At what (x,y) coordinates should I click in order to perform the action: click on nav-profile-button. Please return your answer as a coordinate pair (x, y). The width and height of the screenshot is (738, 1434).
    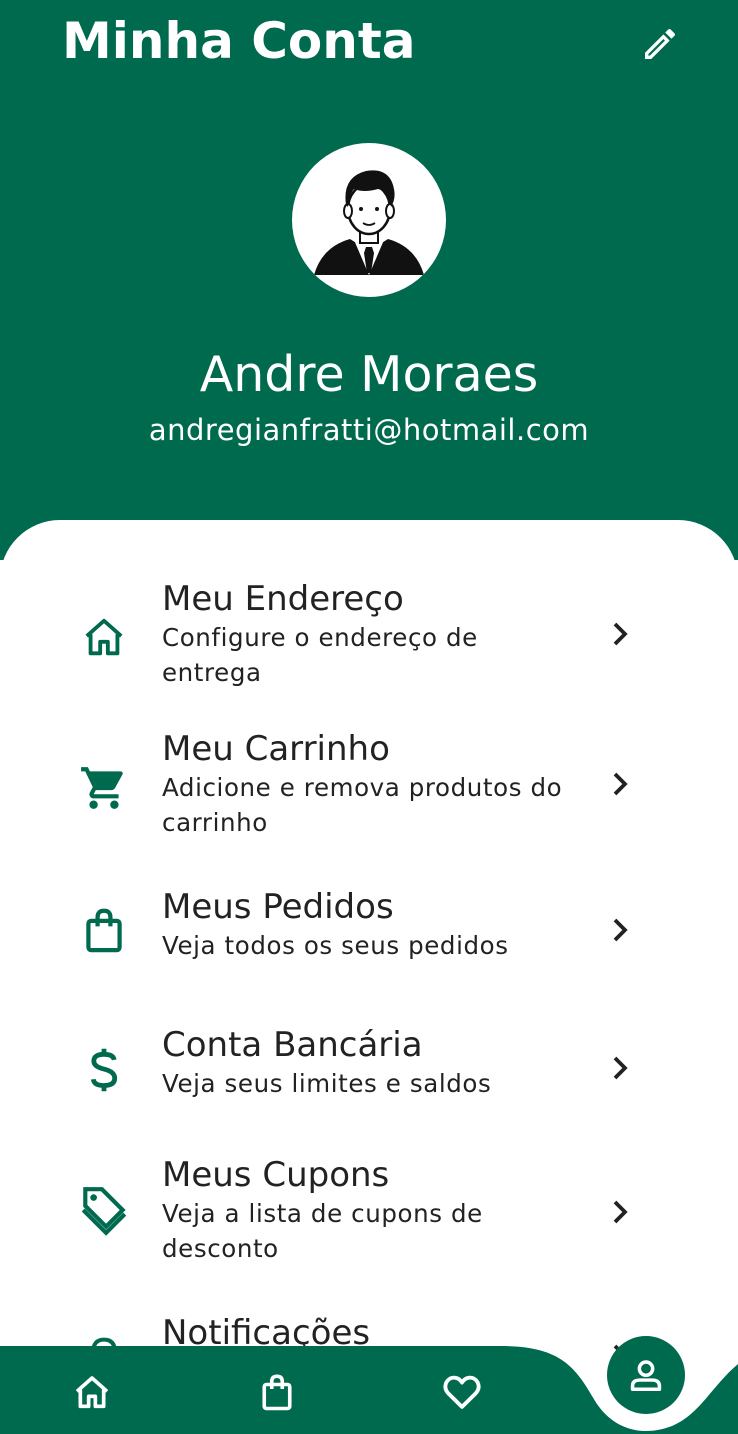
    Looking at the image, I should click on (646, 1375).